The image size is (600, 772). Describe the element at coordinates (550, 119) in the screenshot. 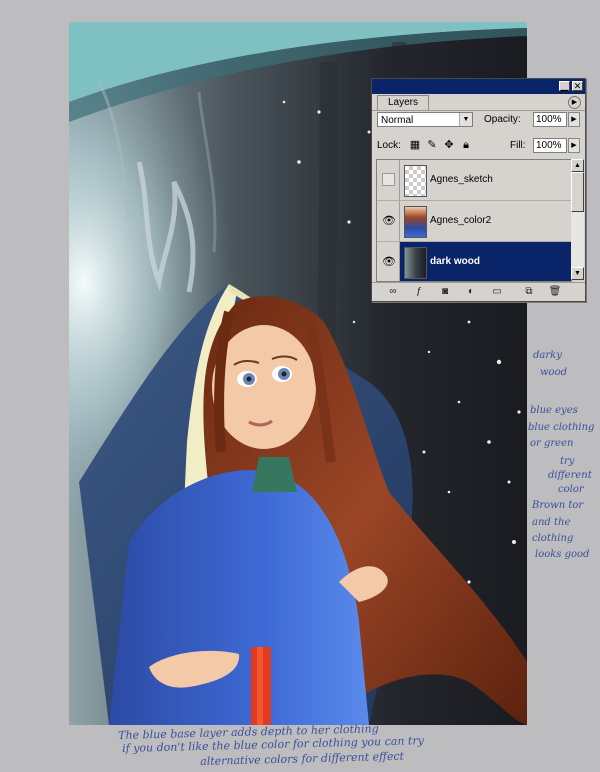

I see `opacity-input: 100%` at that location.